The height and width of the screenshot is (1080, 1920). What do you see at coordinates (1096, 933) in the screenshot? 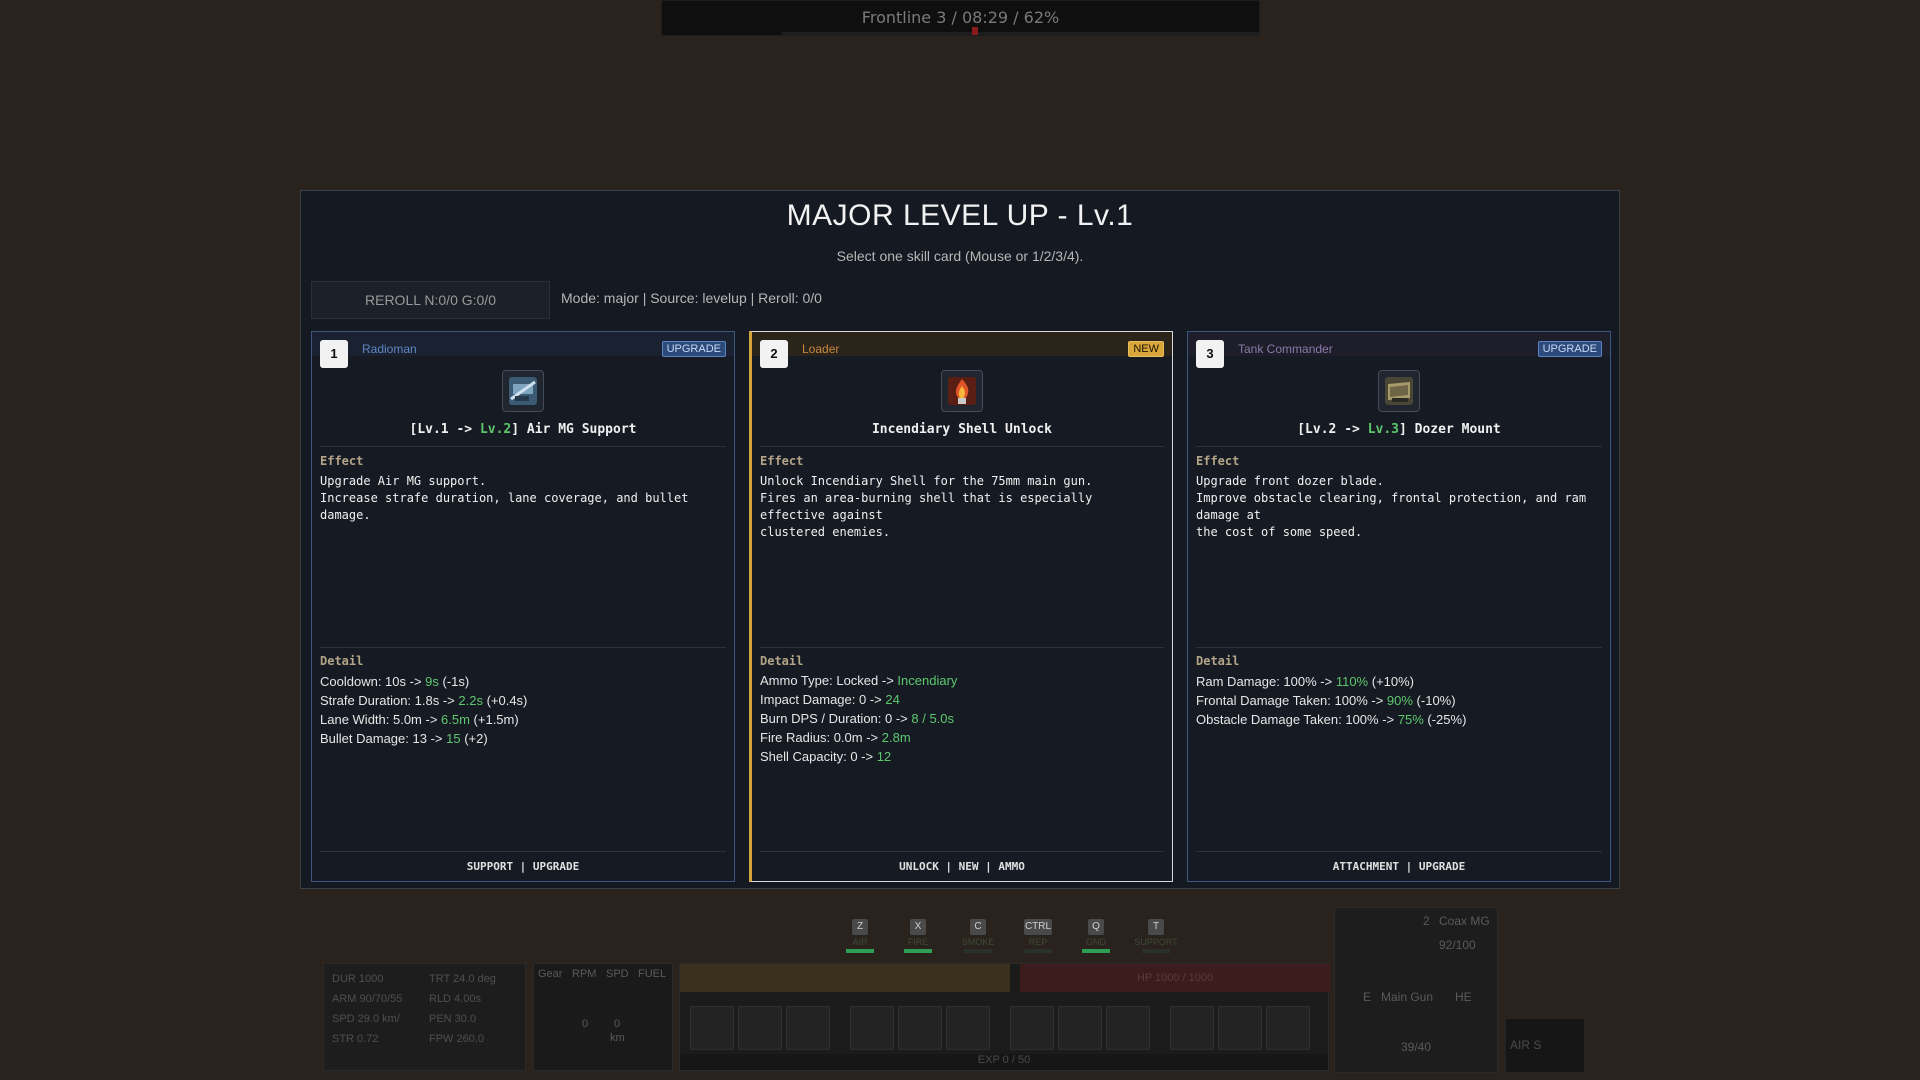
I see `hotkey-ground: Q GND` at bounding box center [1096, 933].